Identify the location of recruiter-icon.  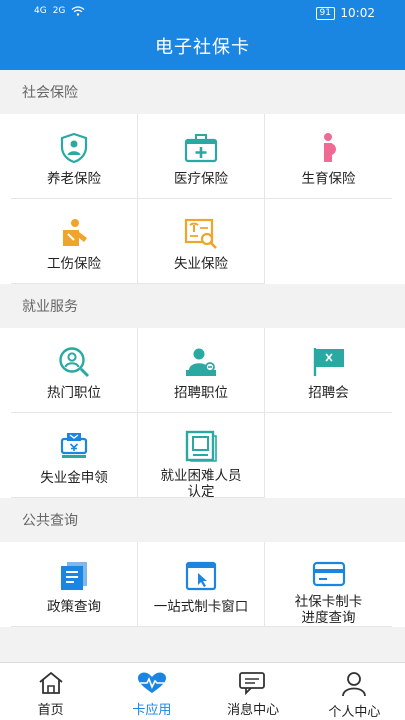
(201, 362).